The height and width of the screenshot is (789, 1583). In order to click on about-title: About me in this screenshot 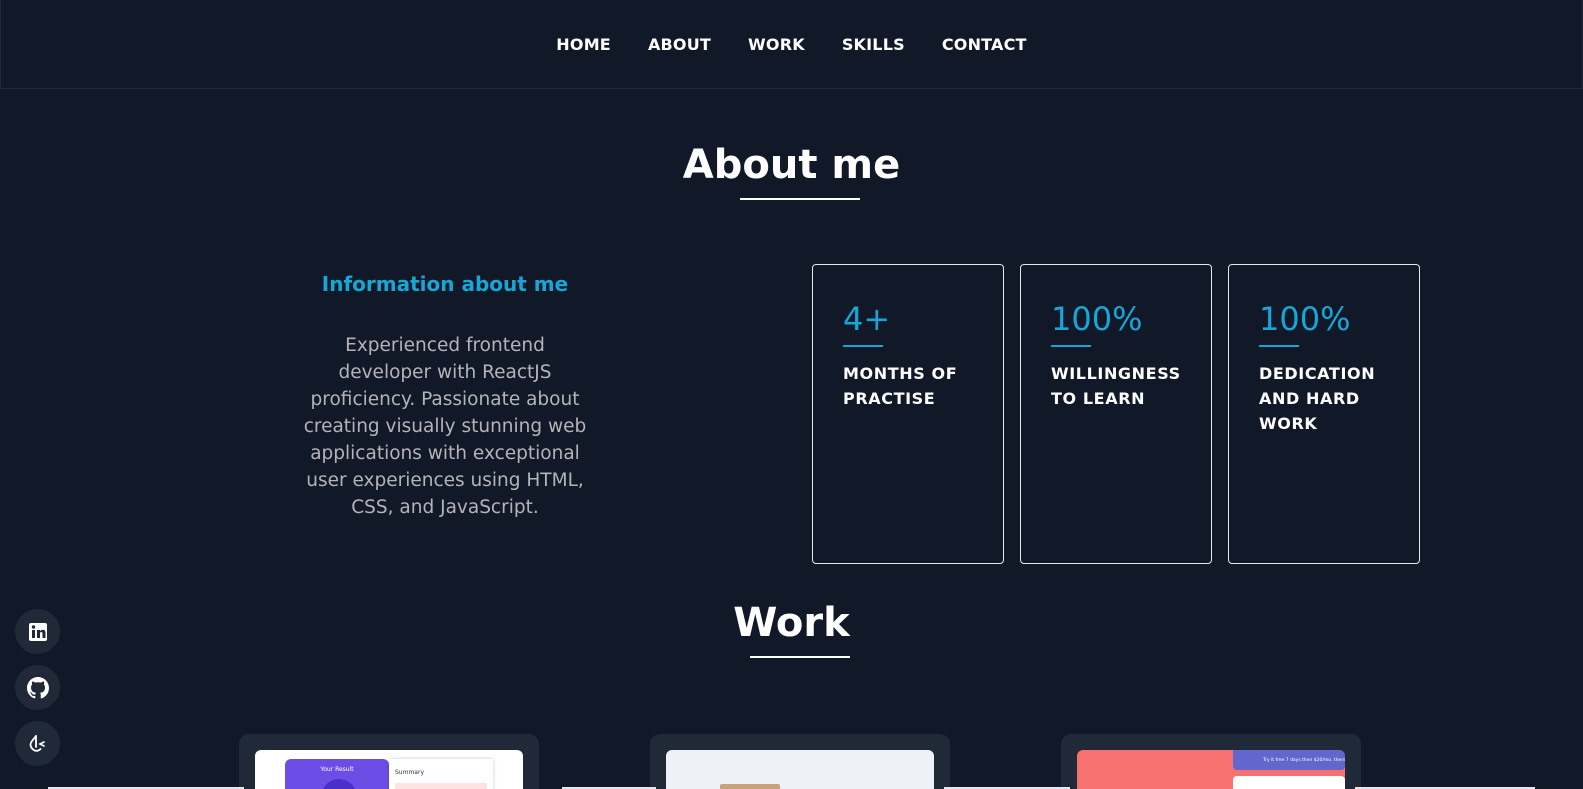, I will do `click(791, 165)`.